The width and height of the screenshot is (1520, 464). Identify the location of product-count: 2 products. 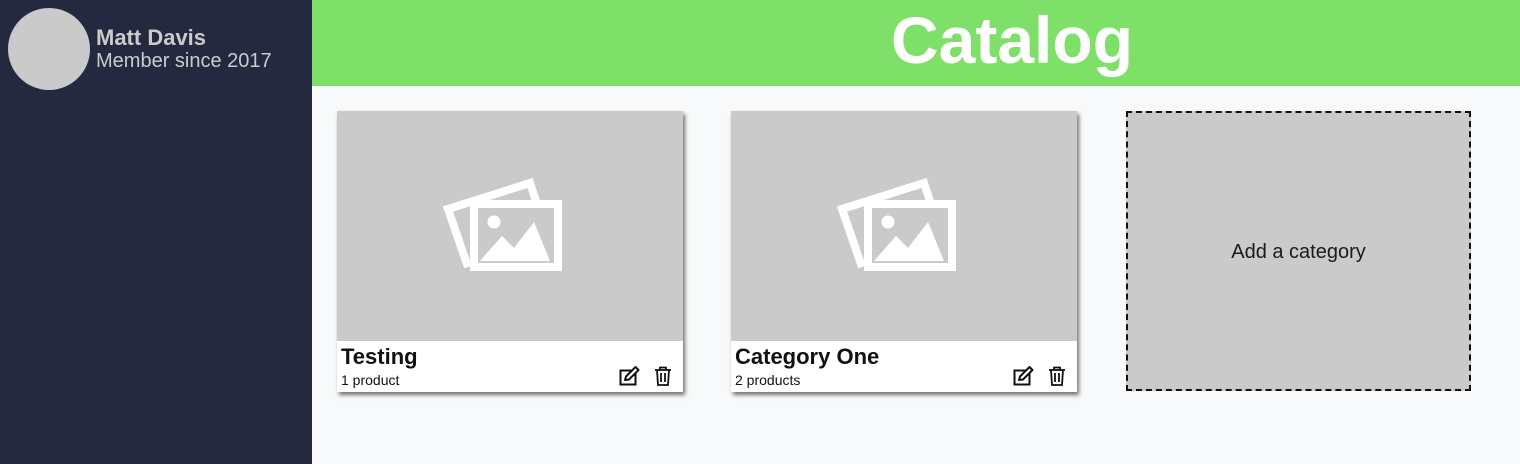
(768, 380).